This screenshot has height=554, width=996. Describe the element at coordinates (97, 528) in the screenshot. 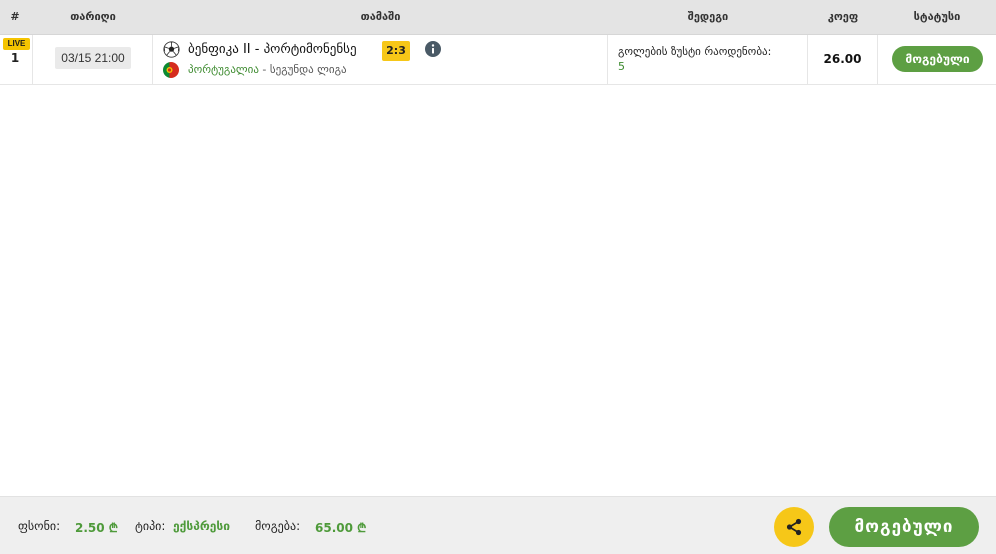

I see `stake-value: 2.50 ₾` at that location.